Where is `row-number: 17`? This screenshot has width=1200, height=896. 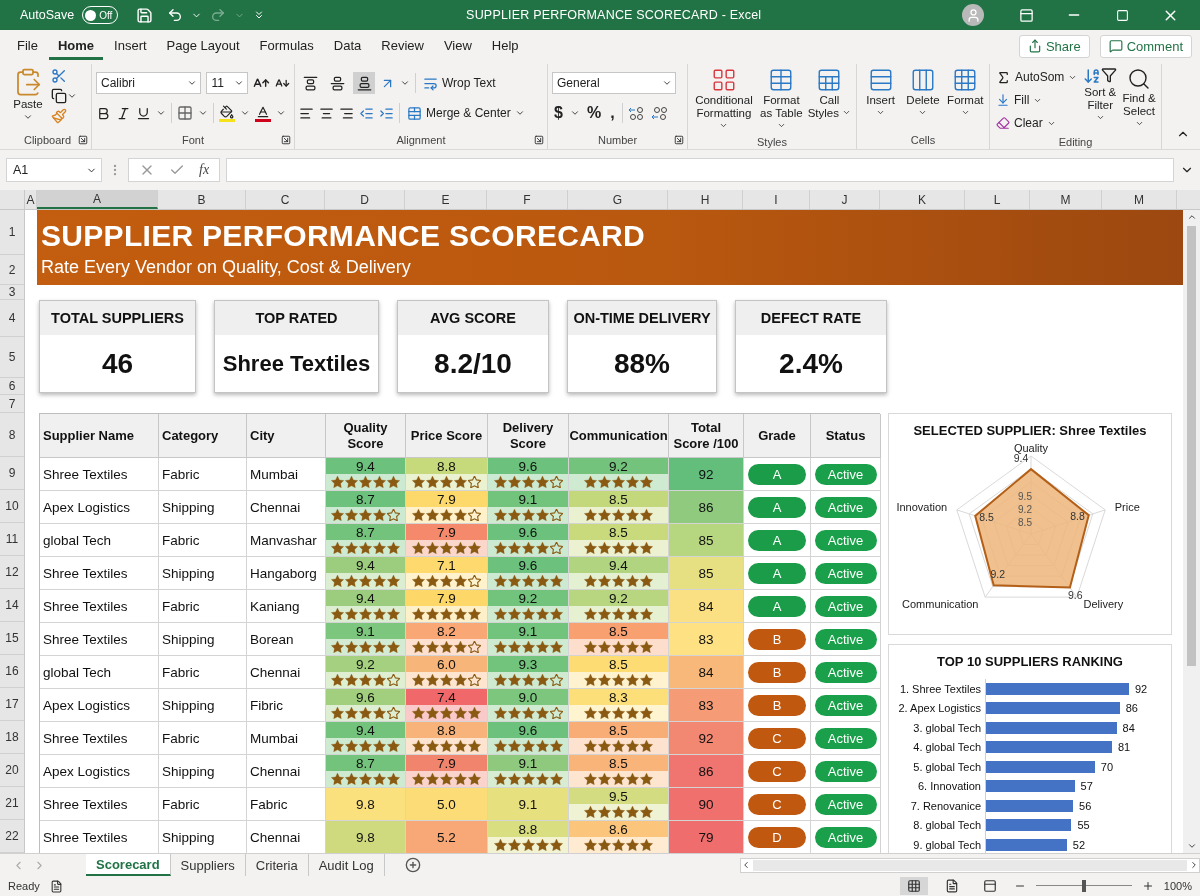
row-number: 17 is located at coordinates (12, 704).